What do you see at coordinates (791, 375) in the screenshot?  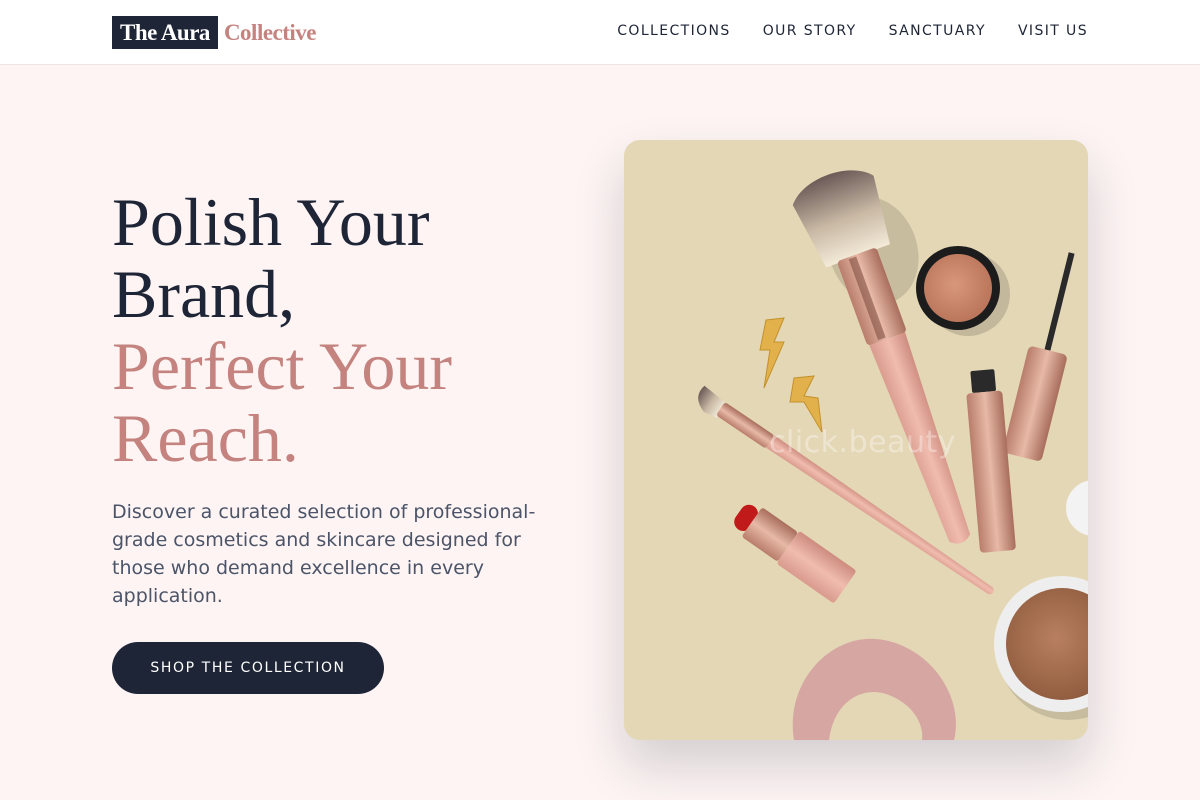 I see `lightning-earrings` at bounding box center [791, 375].